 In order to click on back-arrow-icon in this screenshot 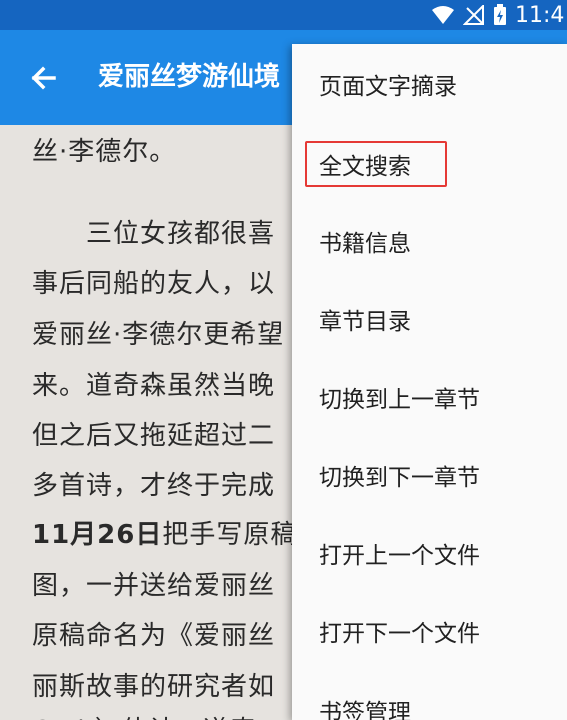, I will do `click(44, 78)`.